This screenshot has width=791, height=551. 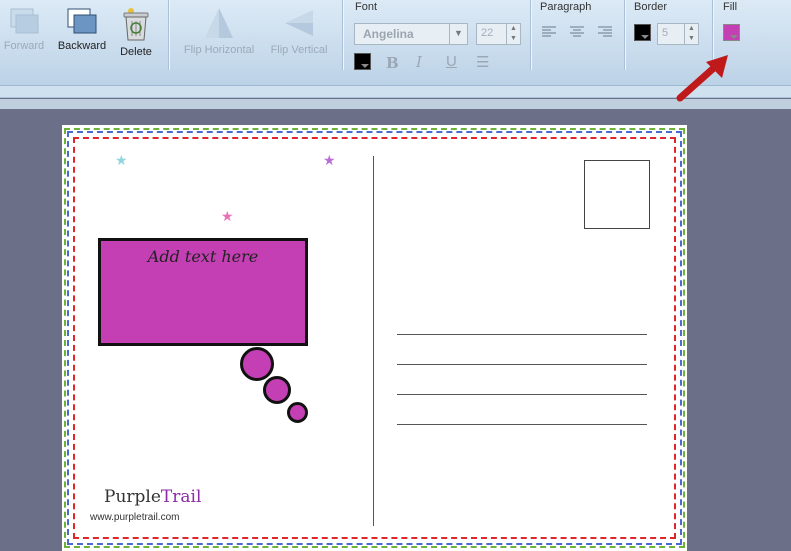 What do you see at coordinates (366, 7) in the screenshot?
I see `font-group-label: Font` at bounding box center [366, 7].